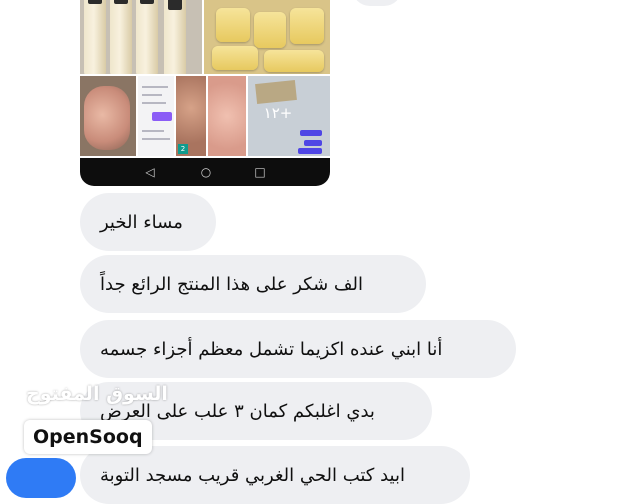  I want to click on message-text: ابيد كتب الحي الغربي قريب مسجد التوبة, so click(252, 475).